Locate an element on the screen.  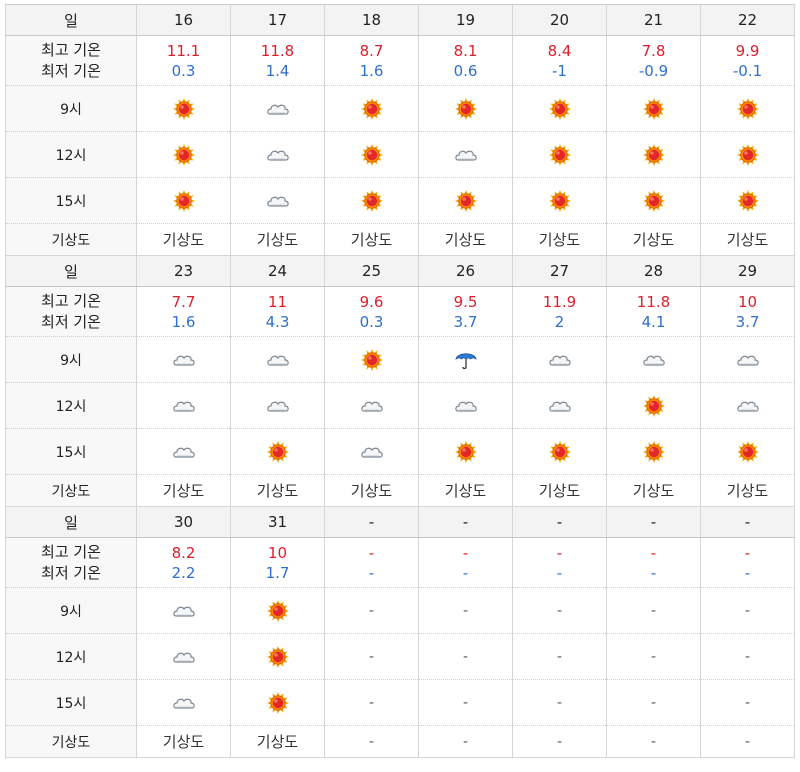
week-header-row: 일 23 24 25 26 27 28 29 is located at coordinates (400, 271).